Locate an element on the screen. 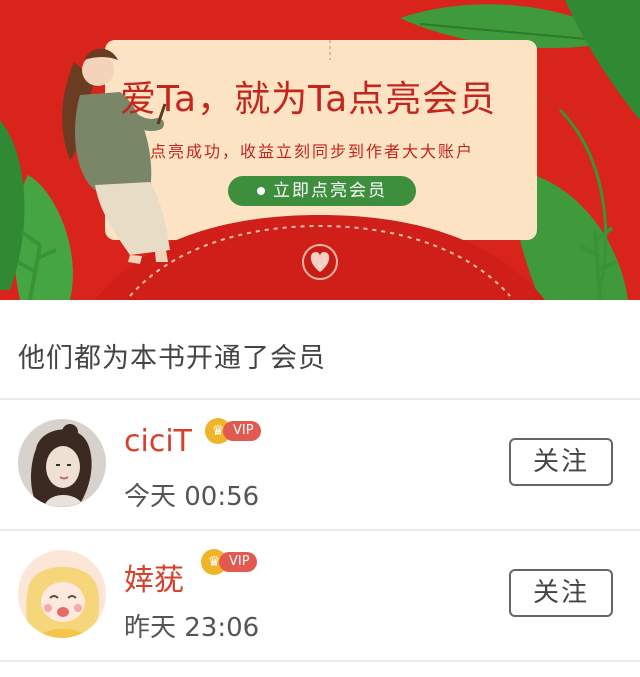 Image resolution: width=640 pixels, height=677 pixels. member-time: 昨天 23:06 is located at coordinates (192, 628).